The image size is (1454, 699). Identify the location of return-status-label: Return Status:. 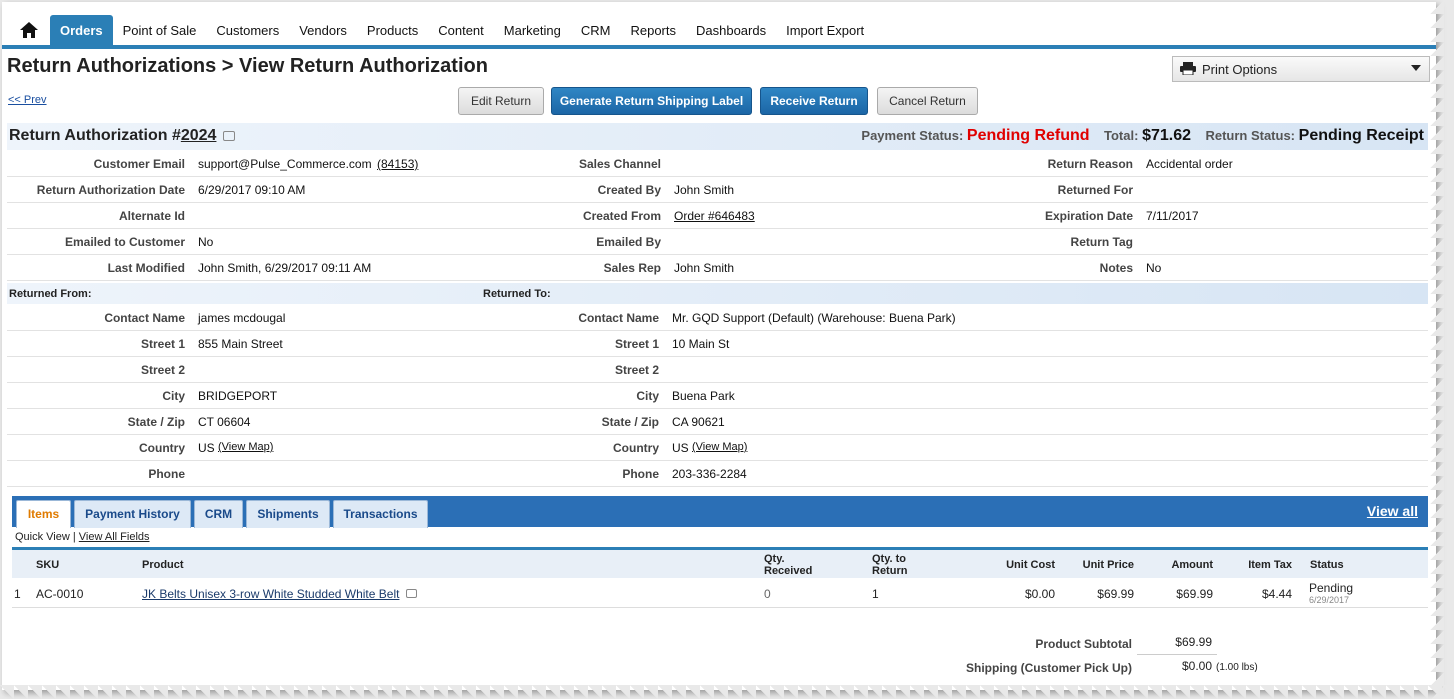
(1250, 135).